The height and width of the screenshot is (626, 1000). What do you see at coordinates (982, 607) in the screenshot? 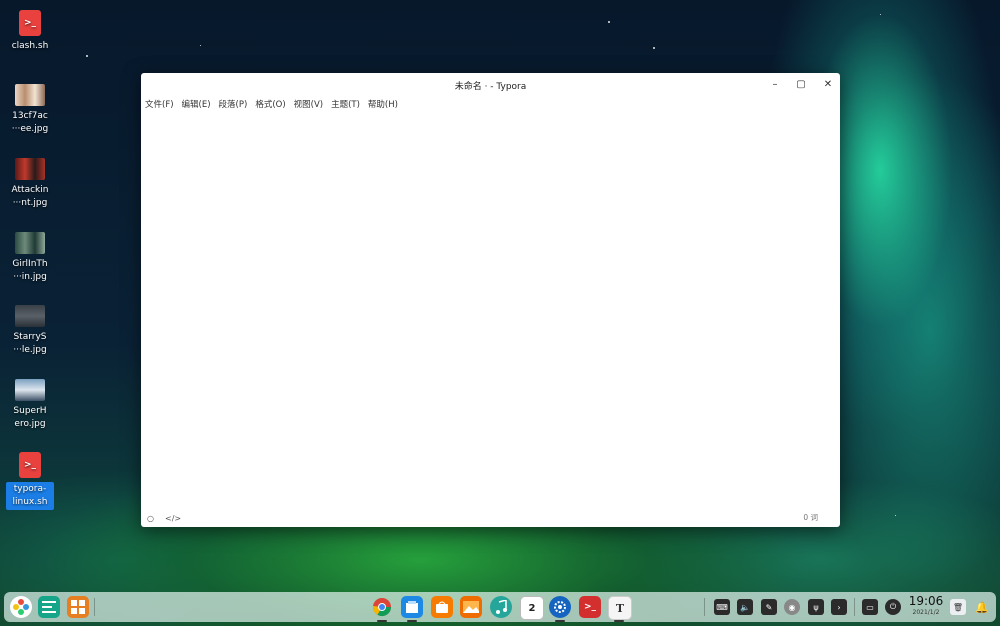
I see `notification-bell-icon: 🔔` at bounding box center [982, 607].